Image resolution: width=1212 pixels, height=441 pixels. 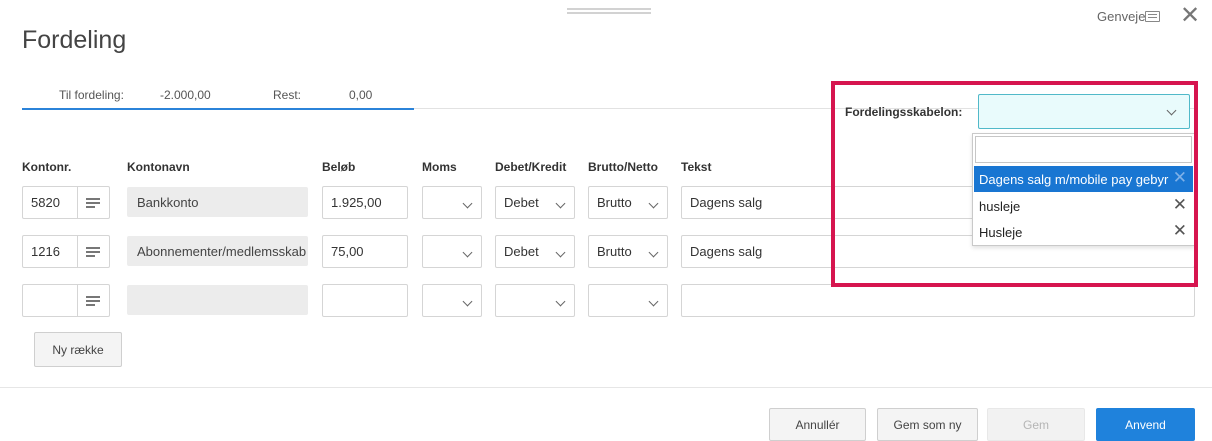 I want to click on col-vat: Moms, so click(x=439, y=167).